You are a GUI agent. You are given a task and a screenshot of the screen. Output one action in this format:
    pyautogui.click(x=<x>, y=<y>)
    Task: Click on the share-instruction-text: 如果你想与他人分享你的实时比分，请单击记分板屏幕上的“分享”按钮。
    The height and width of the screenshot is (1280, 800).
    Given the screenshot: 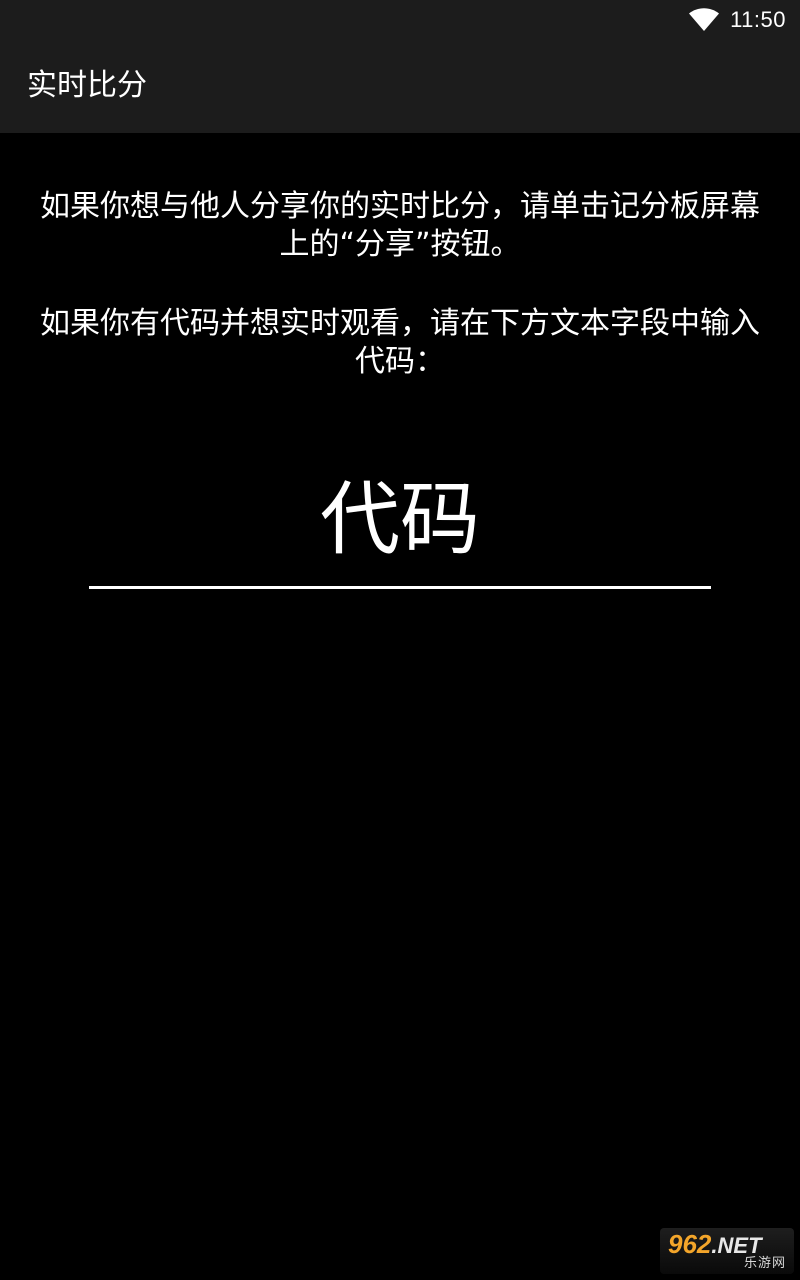 What is the action you would take?
    pyautogui.click(x=400, y=225)
    